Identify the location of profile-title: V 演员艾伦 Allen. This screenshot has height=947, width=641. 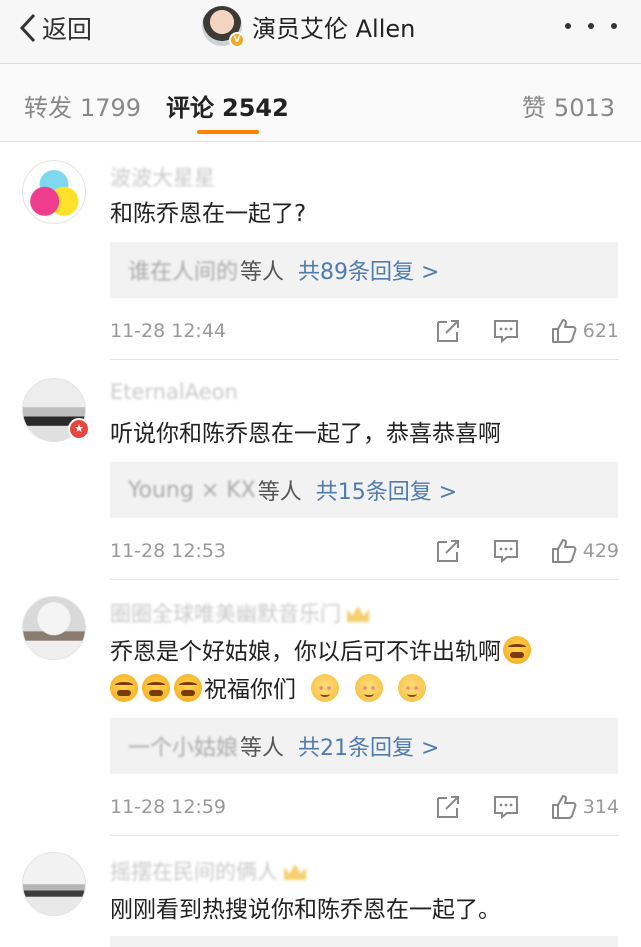
(309, 27).